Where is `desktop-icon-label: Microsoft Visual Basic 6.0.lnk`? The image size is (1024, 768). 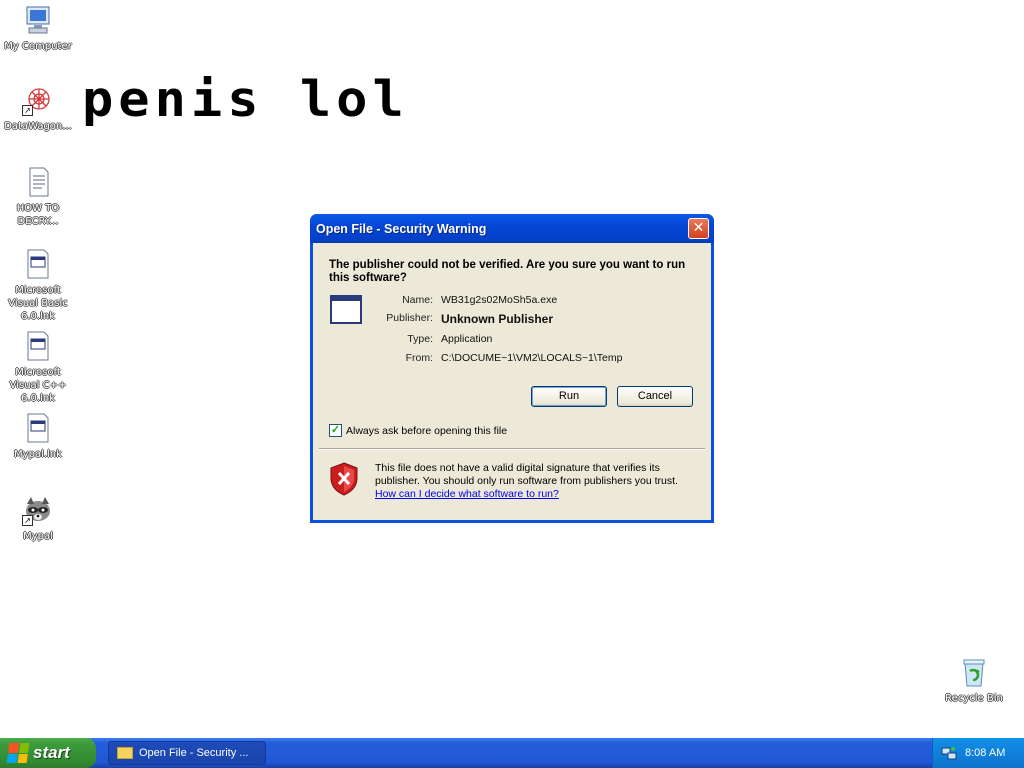
desktop-icon-label: Microsoft Visual Basic 6.0.lnk is located at coordinates (38, 303).